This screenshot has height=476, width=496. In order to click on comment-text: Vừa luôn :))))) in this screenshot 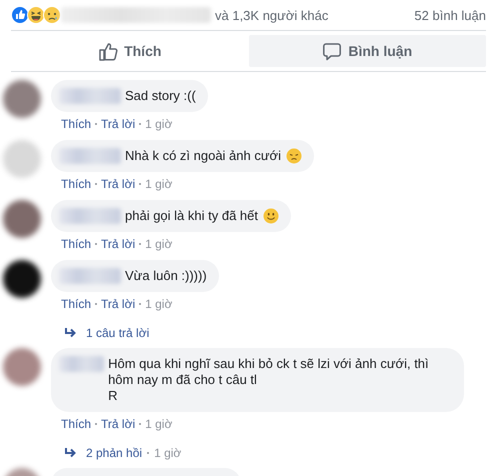, I will do `click(166, 276)`.